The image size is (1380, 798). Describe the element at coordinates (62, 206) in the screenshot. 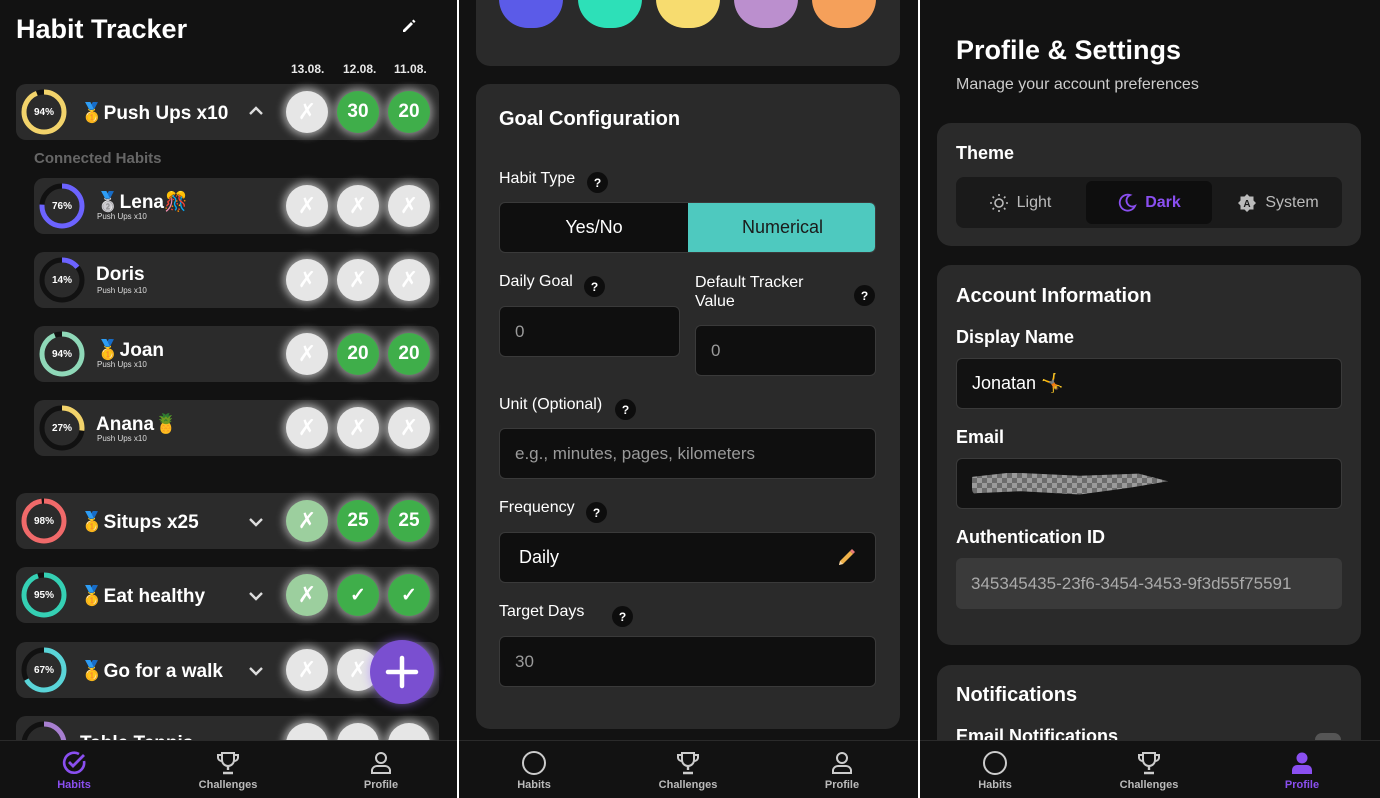

I see `progress-ring: 76%` at that location.